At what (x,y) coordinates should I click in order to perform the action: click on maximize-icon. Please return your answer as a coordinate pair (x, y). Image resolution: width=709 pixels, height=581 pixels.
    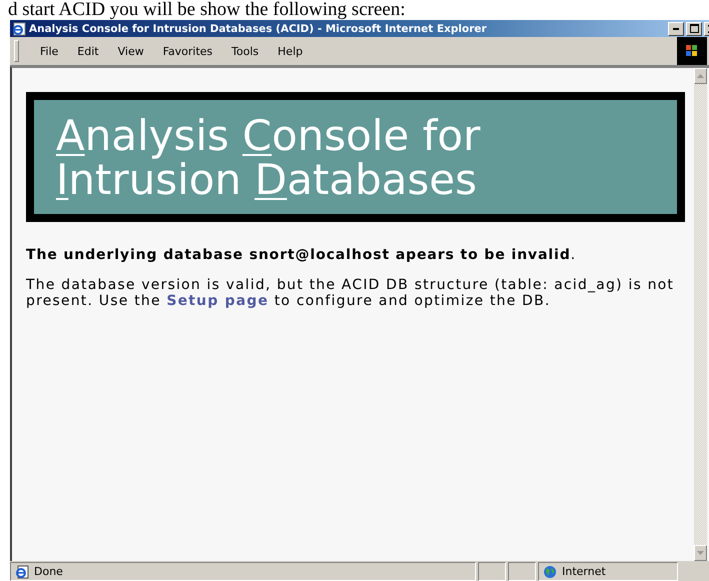
    Looking at the image, I should click on (694, 28).